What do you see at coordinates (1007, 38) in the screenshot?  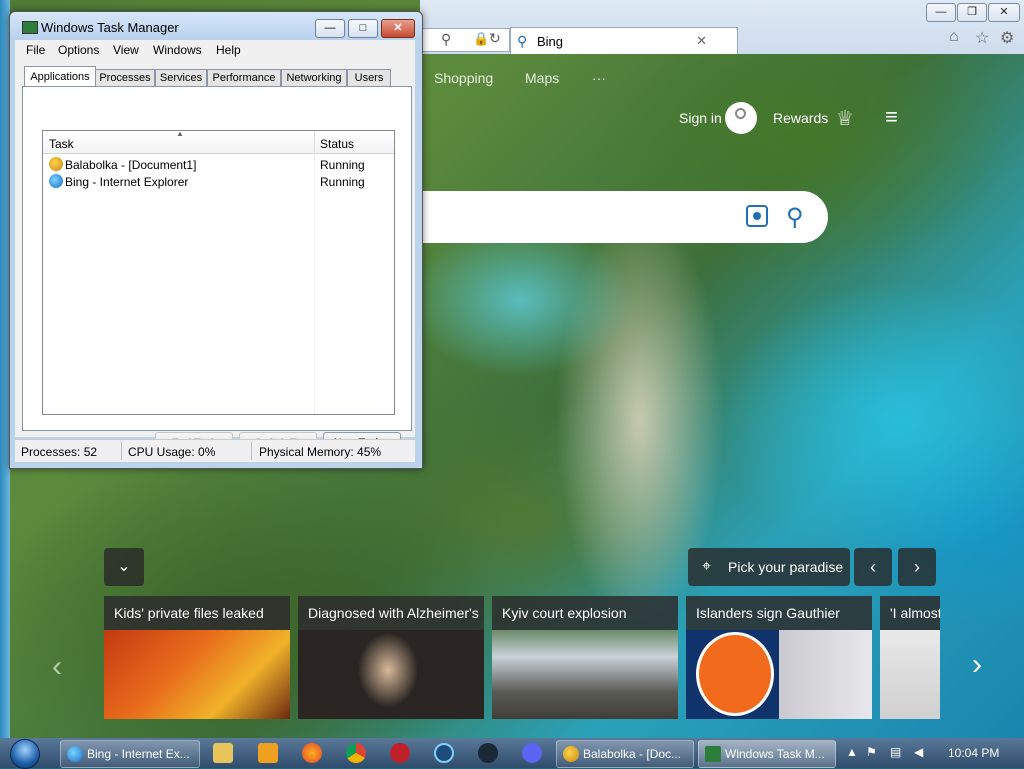 I see `settings-gear-icon: ⚙` at bounding box center [1007, 38].